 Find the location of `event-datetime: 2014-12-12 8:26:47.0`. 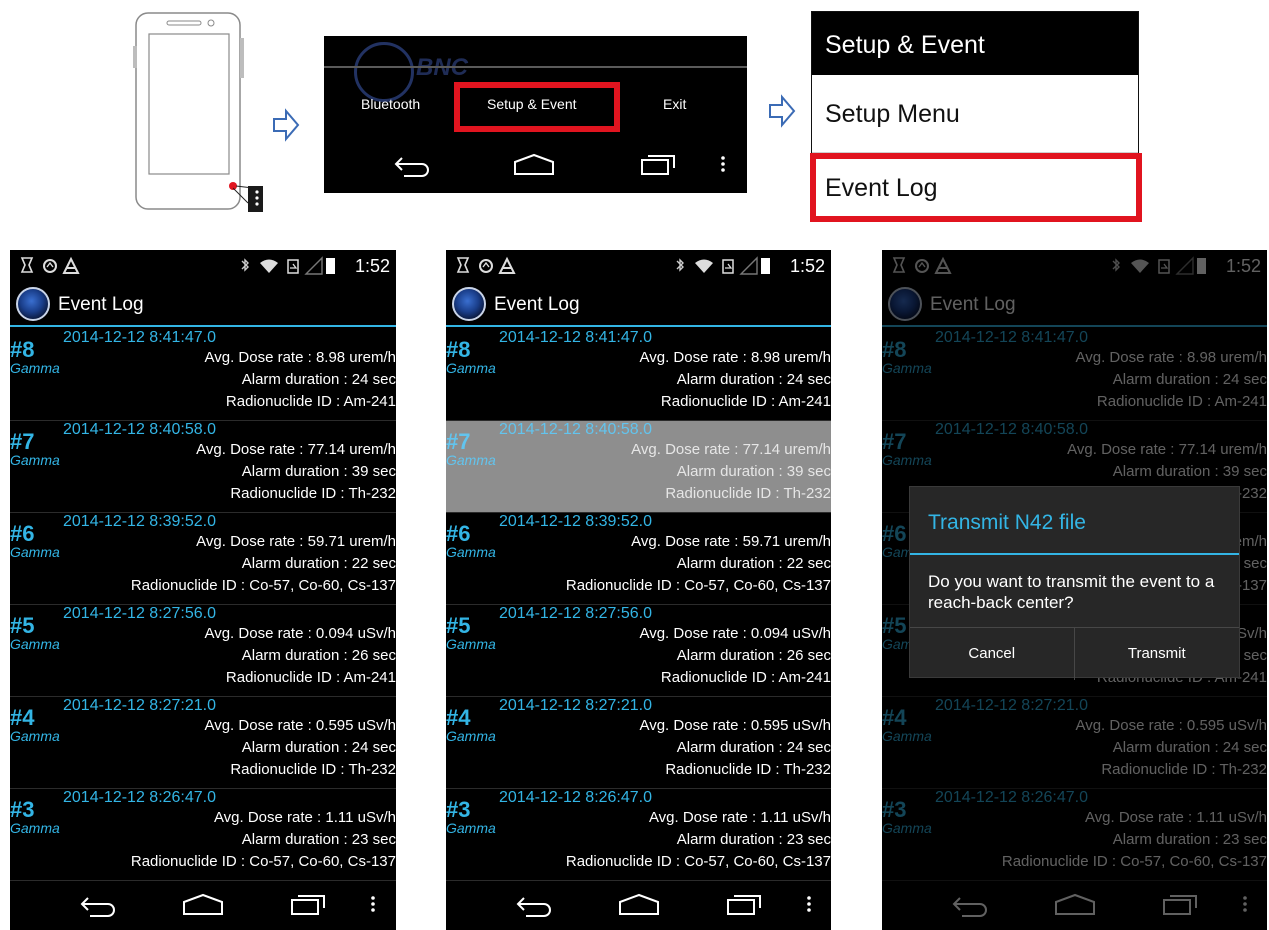

event-datetime: 2014-12-12 8:26:47.0 is located at coordinates (576, 797).